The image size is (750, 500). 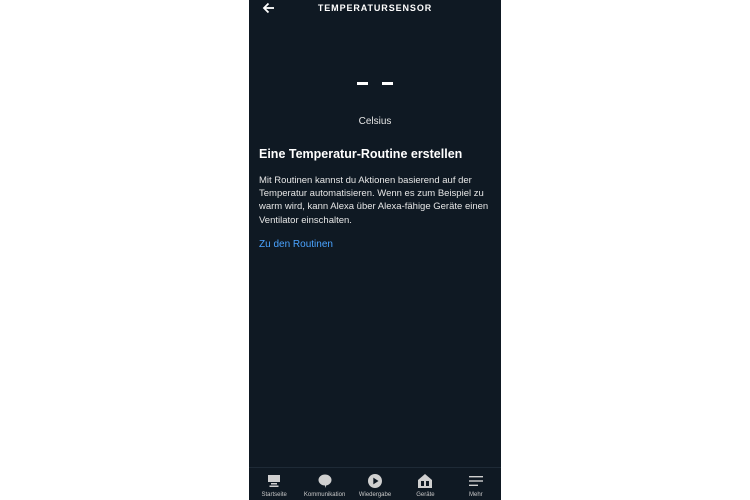 I want to click on nav-label: Startseite, so click(x=274, y=495).